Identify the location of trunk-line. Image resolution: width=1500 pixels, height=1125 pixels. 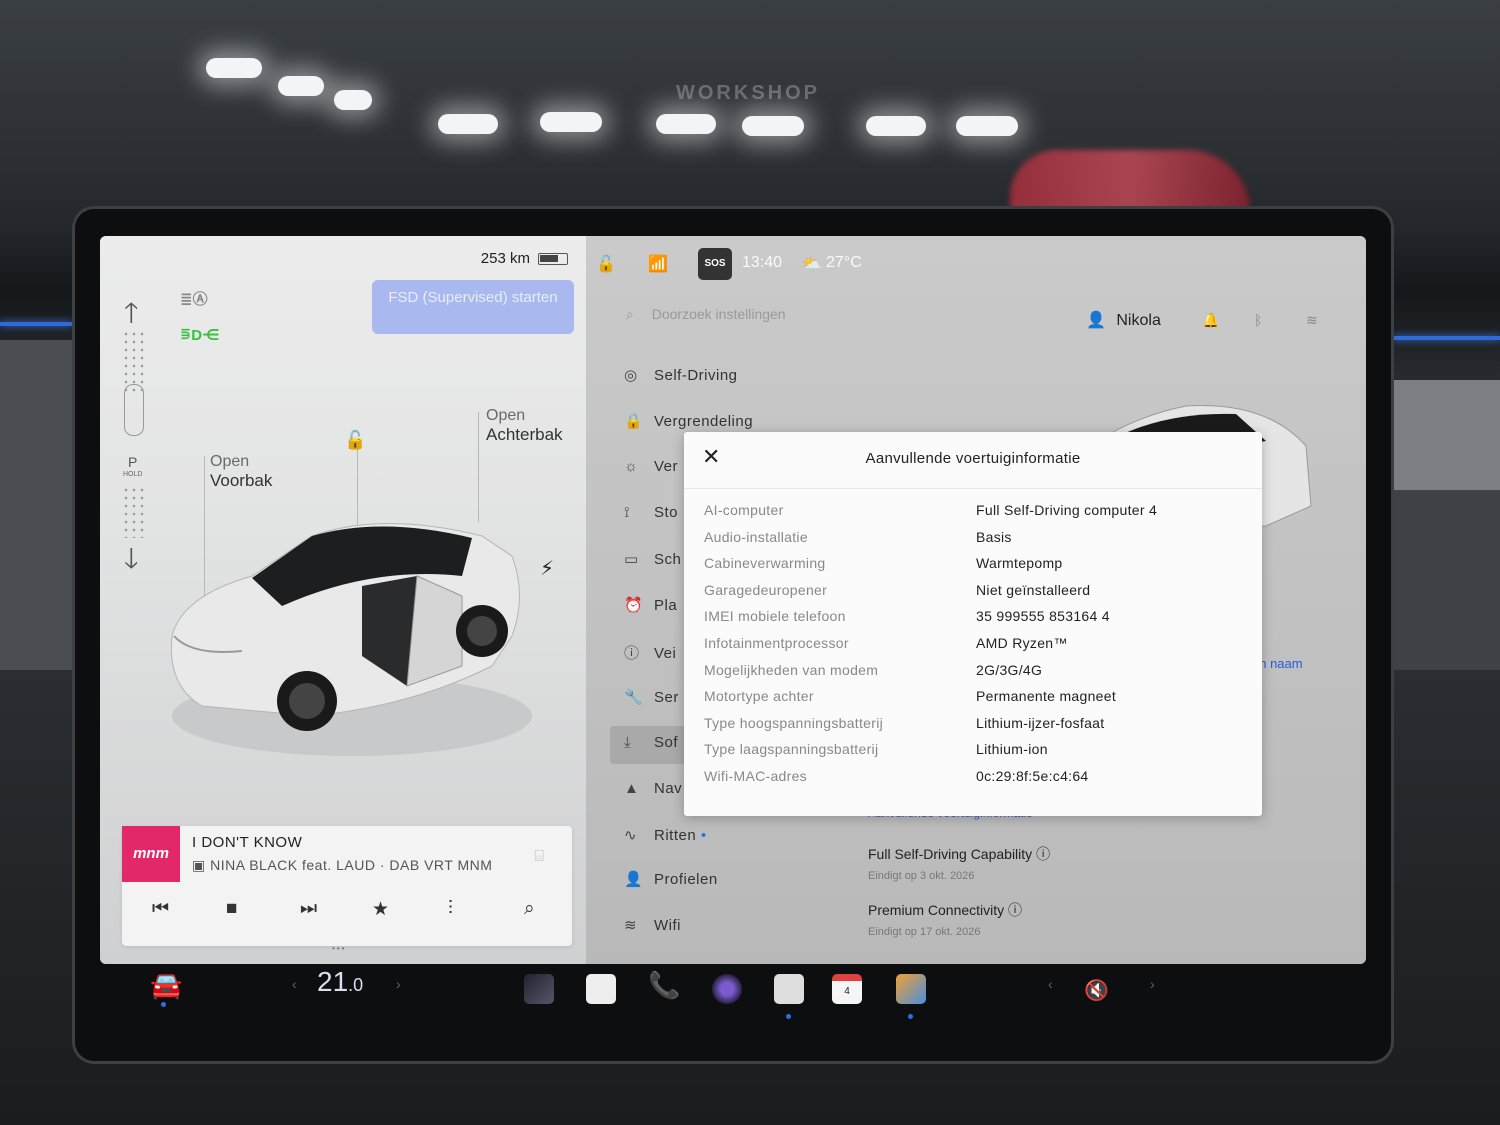
(478, 467).